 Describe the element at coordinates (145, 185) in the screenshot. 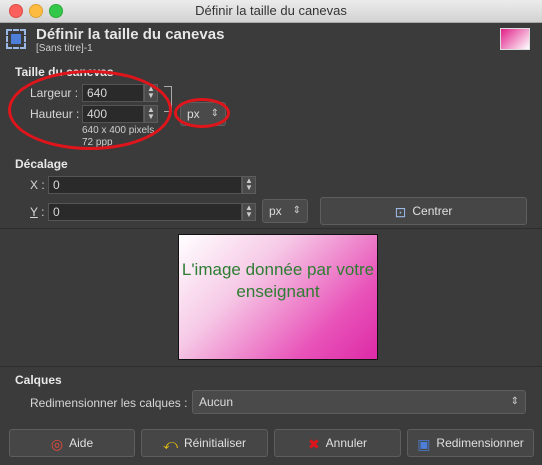

I see `x-offset-input: 0` at that location.